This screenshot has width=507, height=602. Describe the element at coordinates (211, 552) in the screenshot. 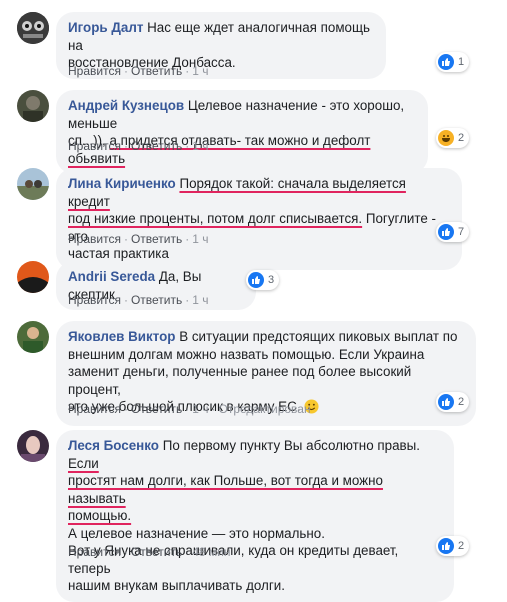

I see `timestamp: 48 мин` at that location.